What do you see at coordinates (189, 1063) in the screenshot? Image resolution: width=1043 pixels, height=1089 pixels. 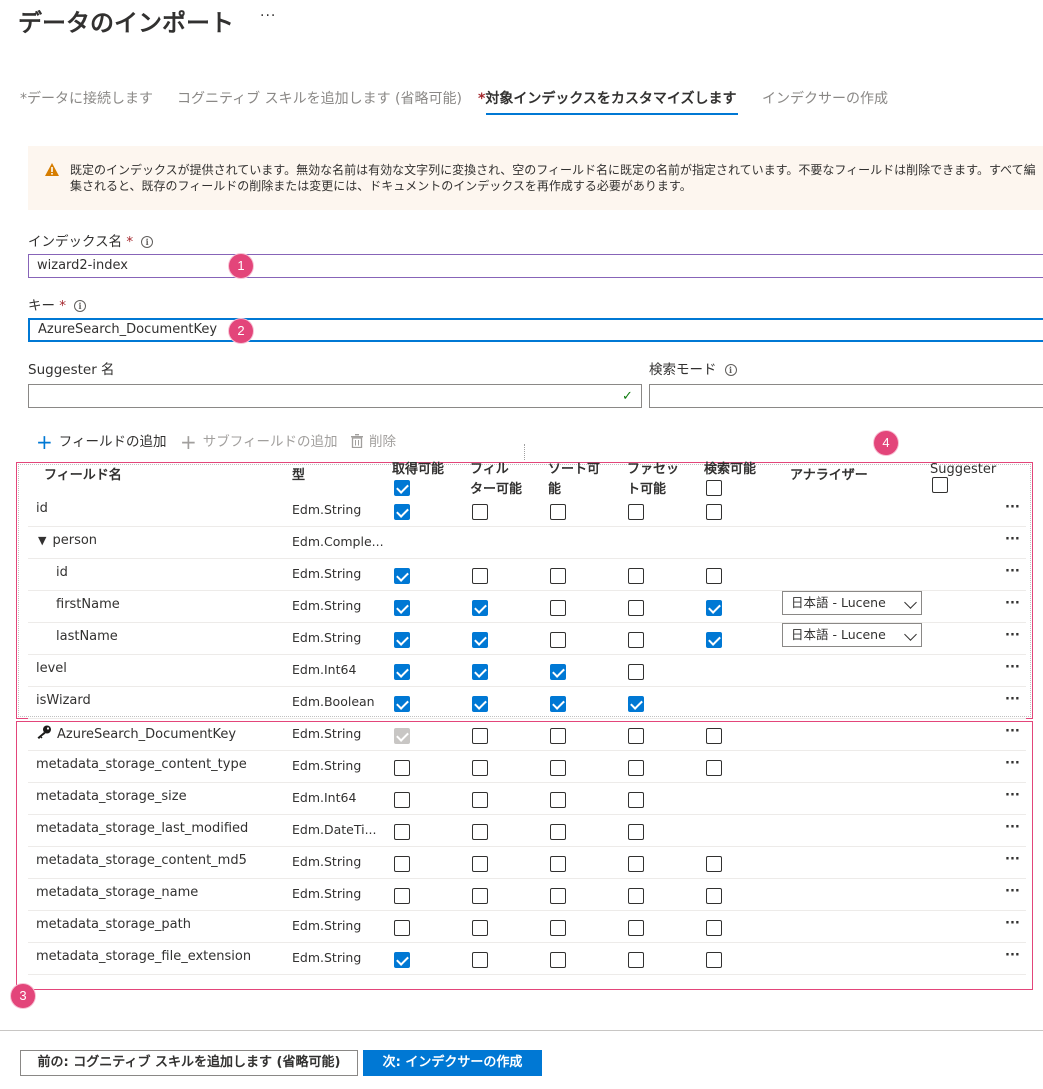 I see `previous-button: 前の: コグニティブ スキルを追加します (省略可能)` at bounding box center [189, 1063].